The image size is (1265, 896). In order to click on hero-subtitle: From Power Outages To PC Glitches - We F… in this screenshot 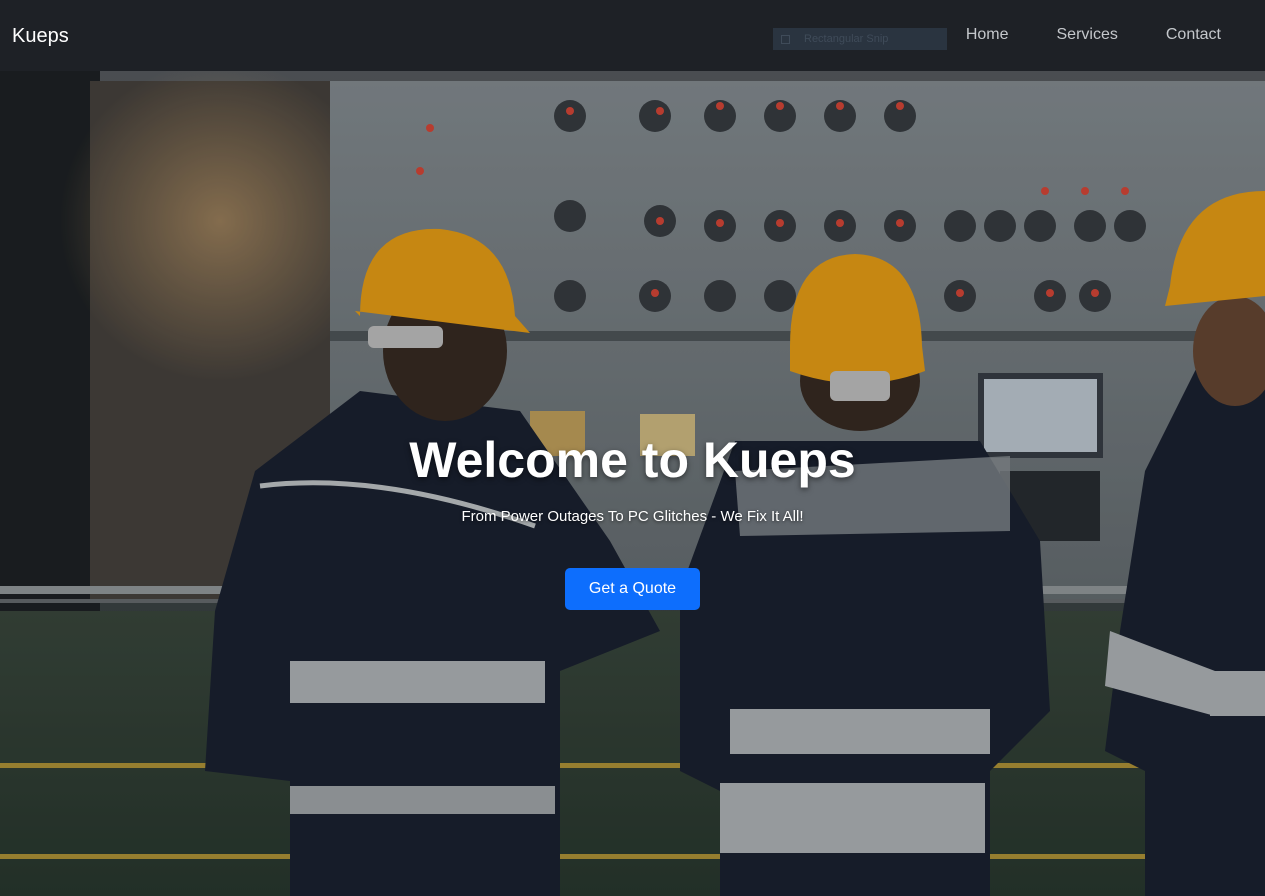, I will do `click(632, 516)`.